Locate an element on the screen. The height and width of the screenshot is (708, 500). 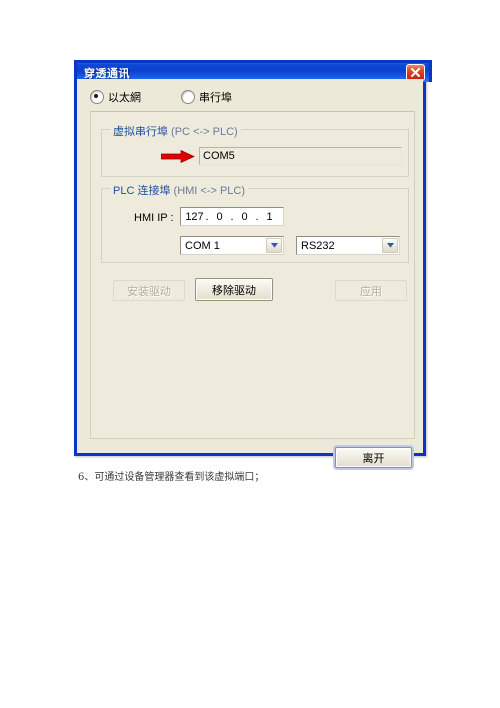
plc-interface-select: RS232 is located at coordinates (348, 245).